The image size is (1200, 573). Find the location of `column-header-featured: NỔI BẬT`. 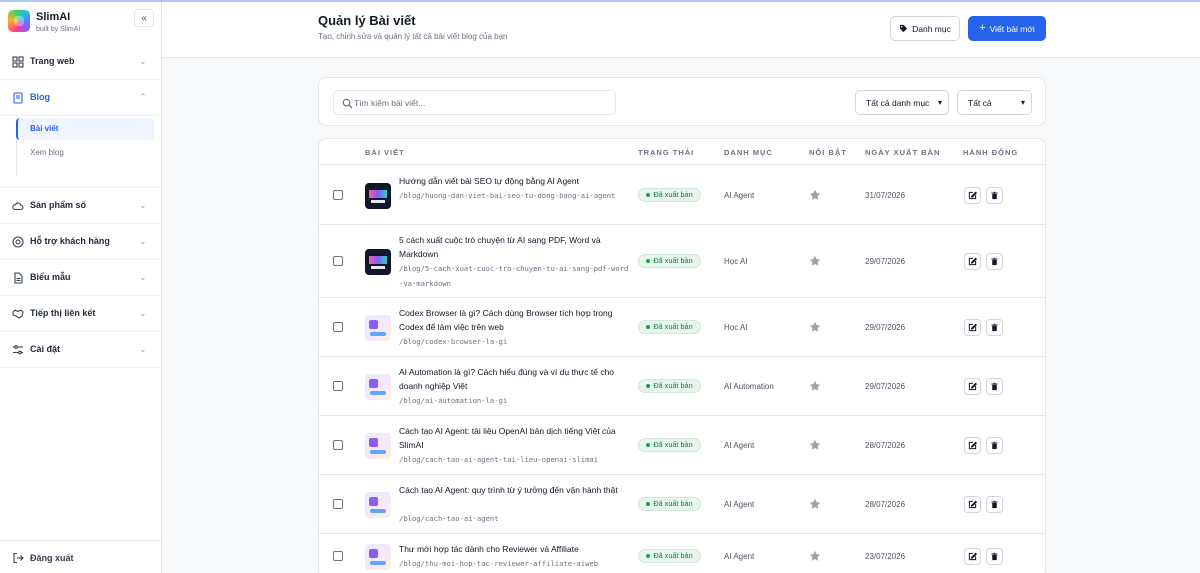

column-header-featured: NỔI BẬT is located at coordinates (828, 152).